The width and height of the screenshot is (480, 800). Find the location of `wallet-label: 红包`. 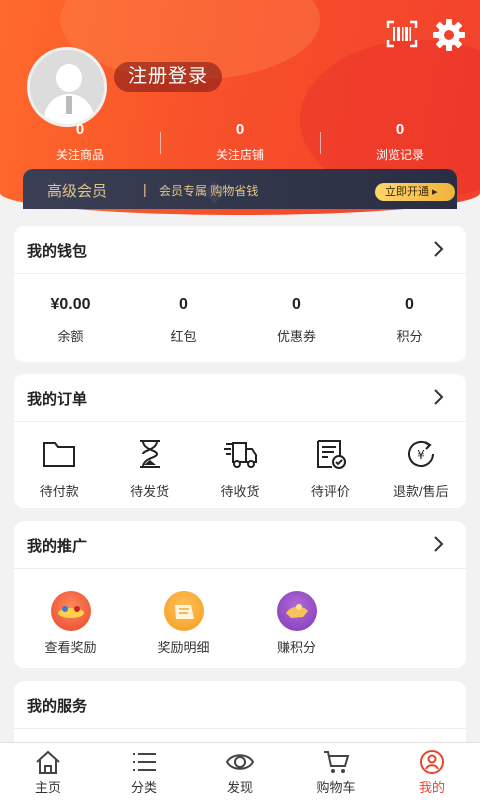

wallet-label: 红包 is located at coordinates (183, 336).